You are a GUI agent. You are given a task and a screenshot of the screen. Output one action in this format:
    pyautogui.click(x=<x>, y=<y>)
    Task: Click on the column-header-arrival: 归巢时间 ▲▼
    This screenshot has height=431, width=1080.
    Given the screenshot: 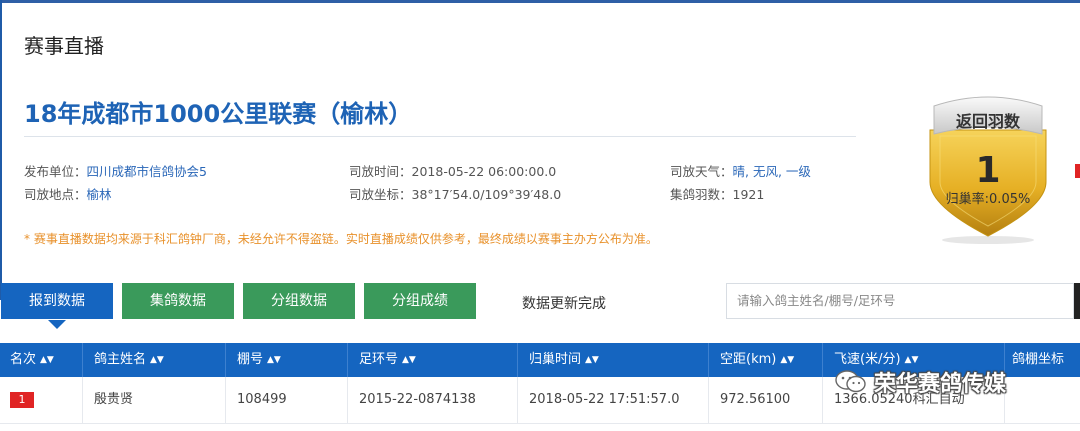 What is the action you would take?
    pyautogui.click(x=564, y=360)
    